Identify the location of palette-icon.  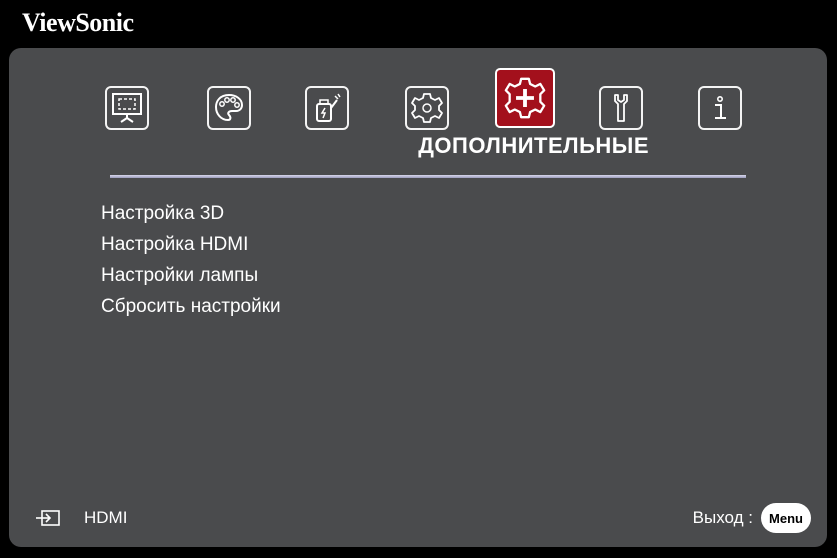
(229, 107).